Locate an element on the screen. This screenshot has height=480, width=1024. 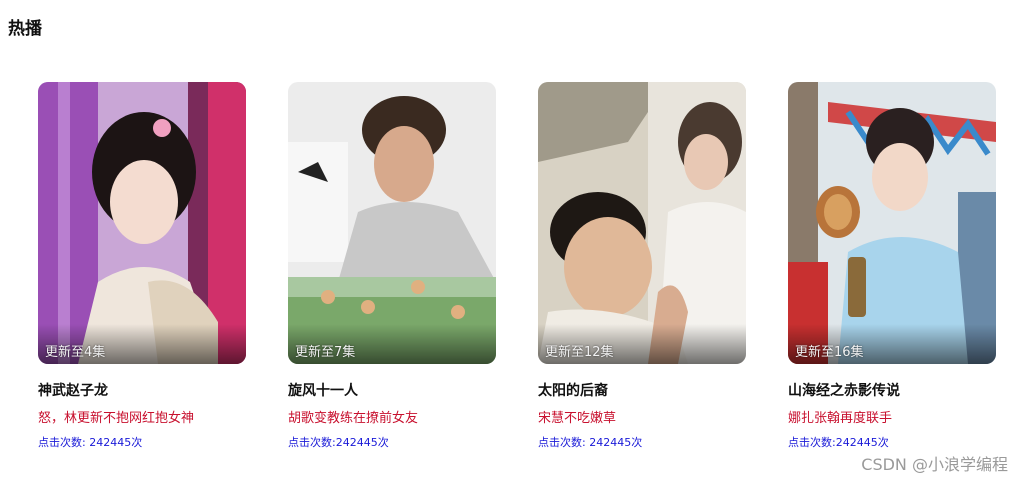
update-status: 更新至16集 is located at coordinates (829, 352).